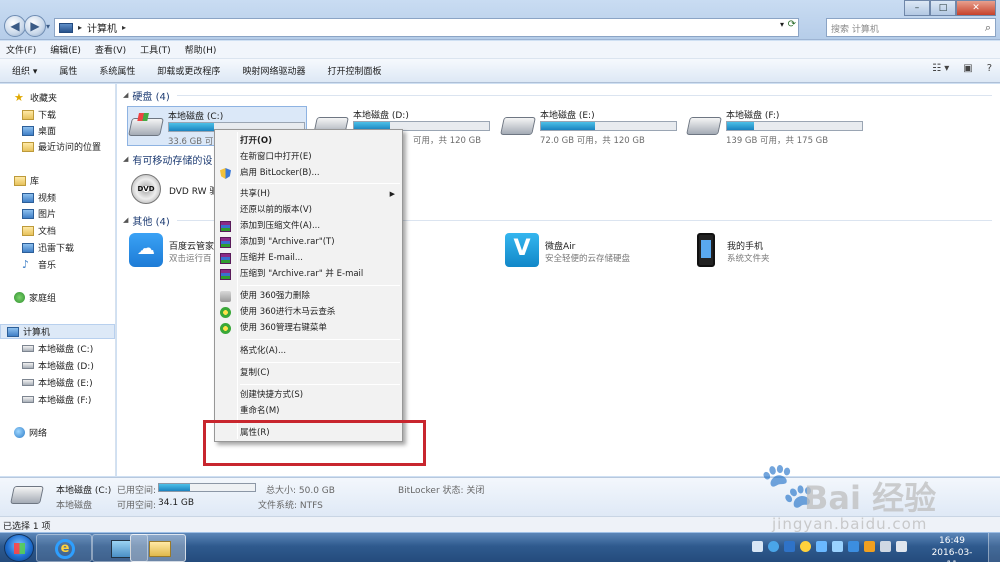 The width and height of the screenshot is (1000, 562). I want to click on nav-desktop: 桌面, so click(39, 130).